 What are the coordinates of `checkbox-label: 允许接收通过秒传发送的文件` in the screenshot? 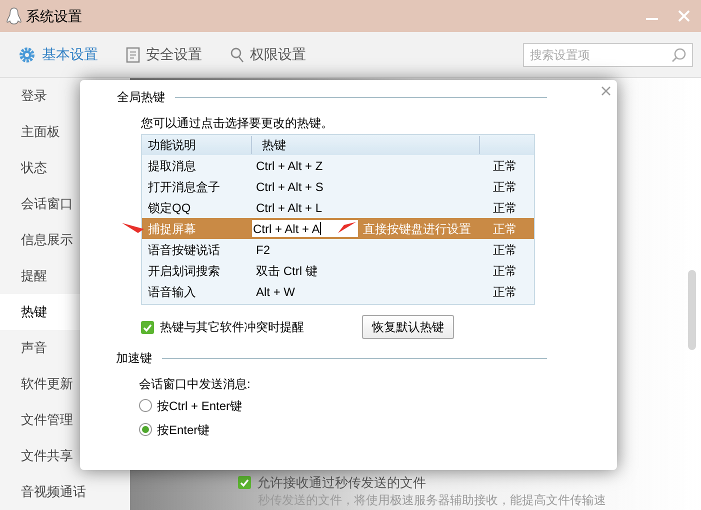 It's located at (341, 483).